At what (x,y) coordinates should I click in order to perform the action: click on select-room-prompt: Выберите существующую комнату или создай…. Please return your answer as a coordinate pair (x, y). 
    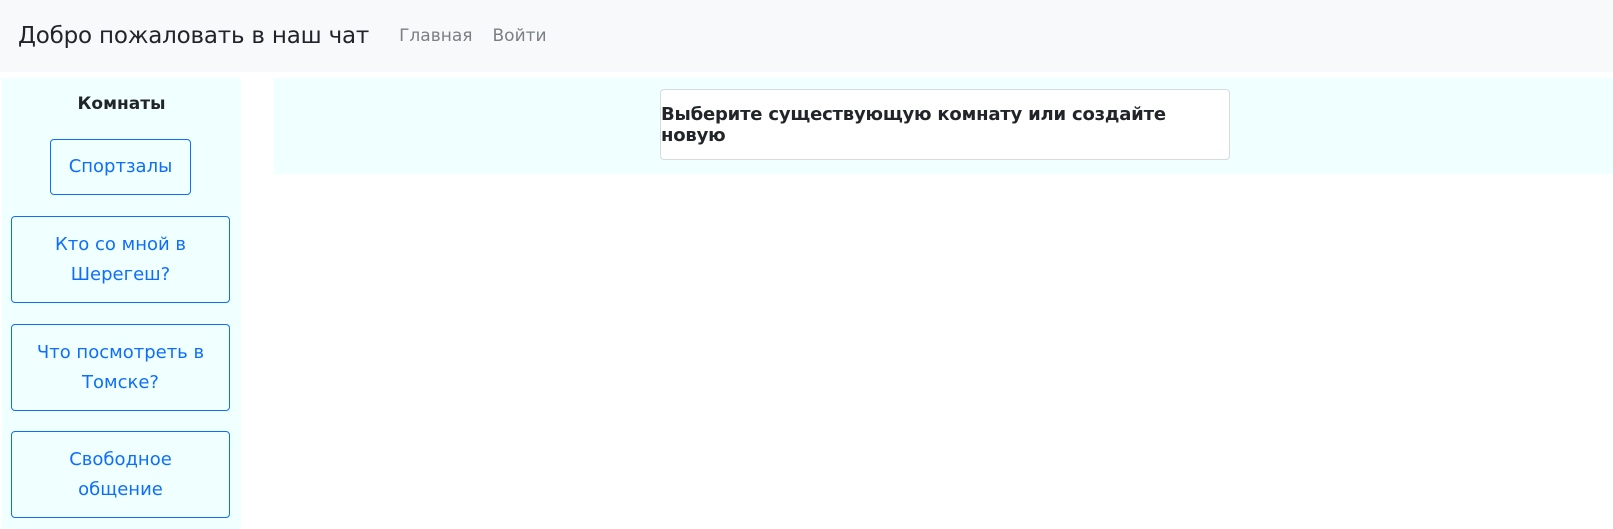
    Looking at the image, I should click on (913, 124).